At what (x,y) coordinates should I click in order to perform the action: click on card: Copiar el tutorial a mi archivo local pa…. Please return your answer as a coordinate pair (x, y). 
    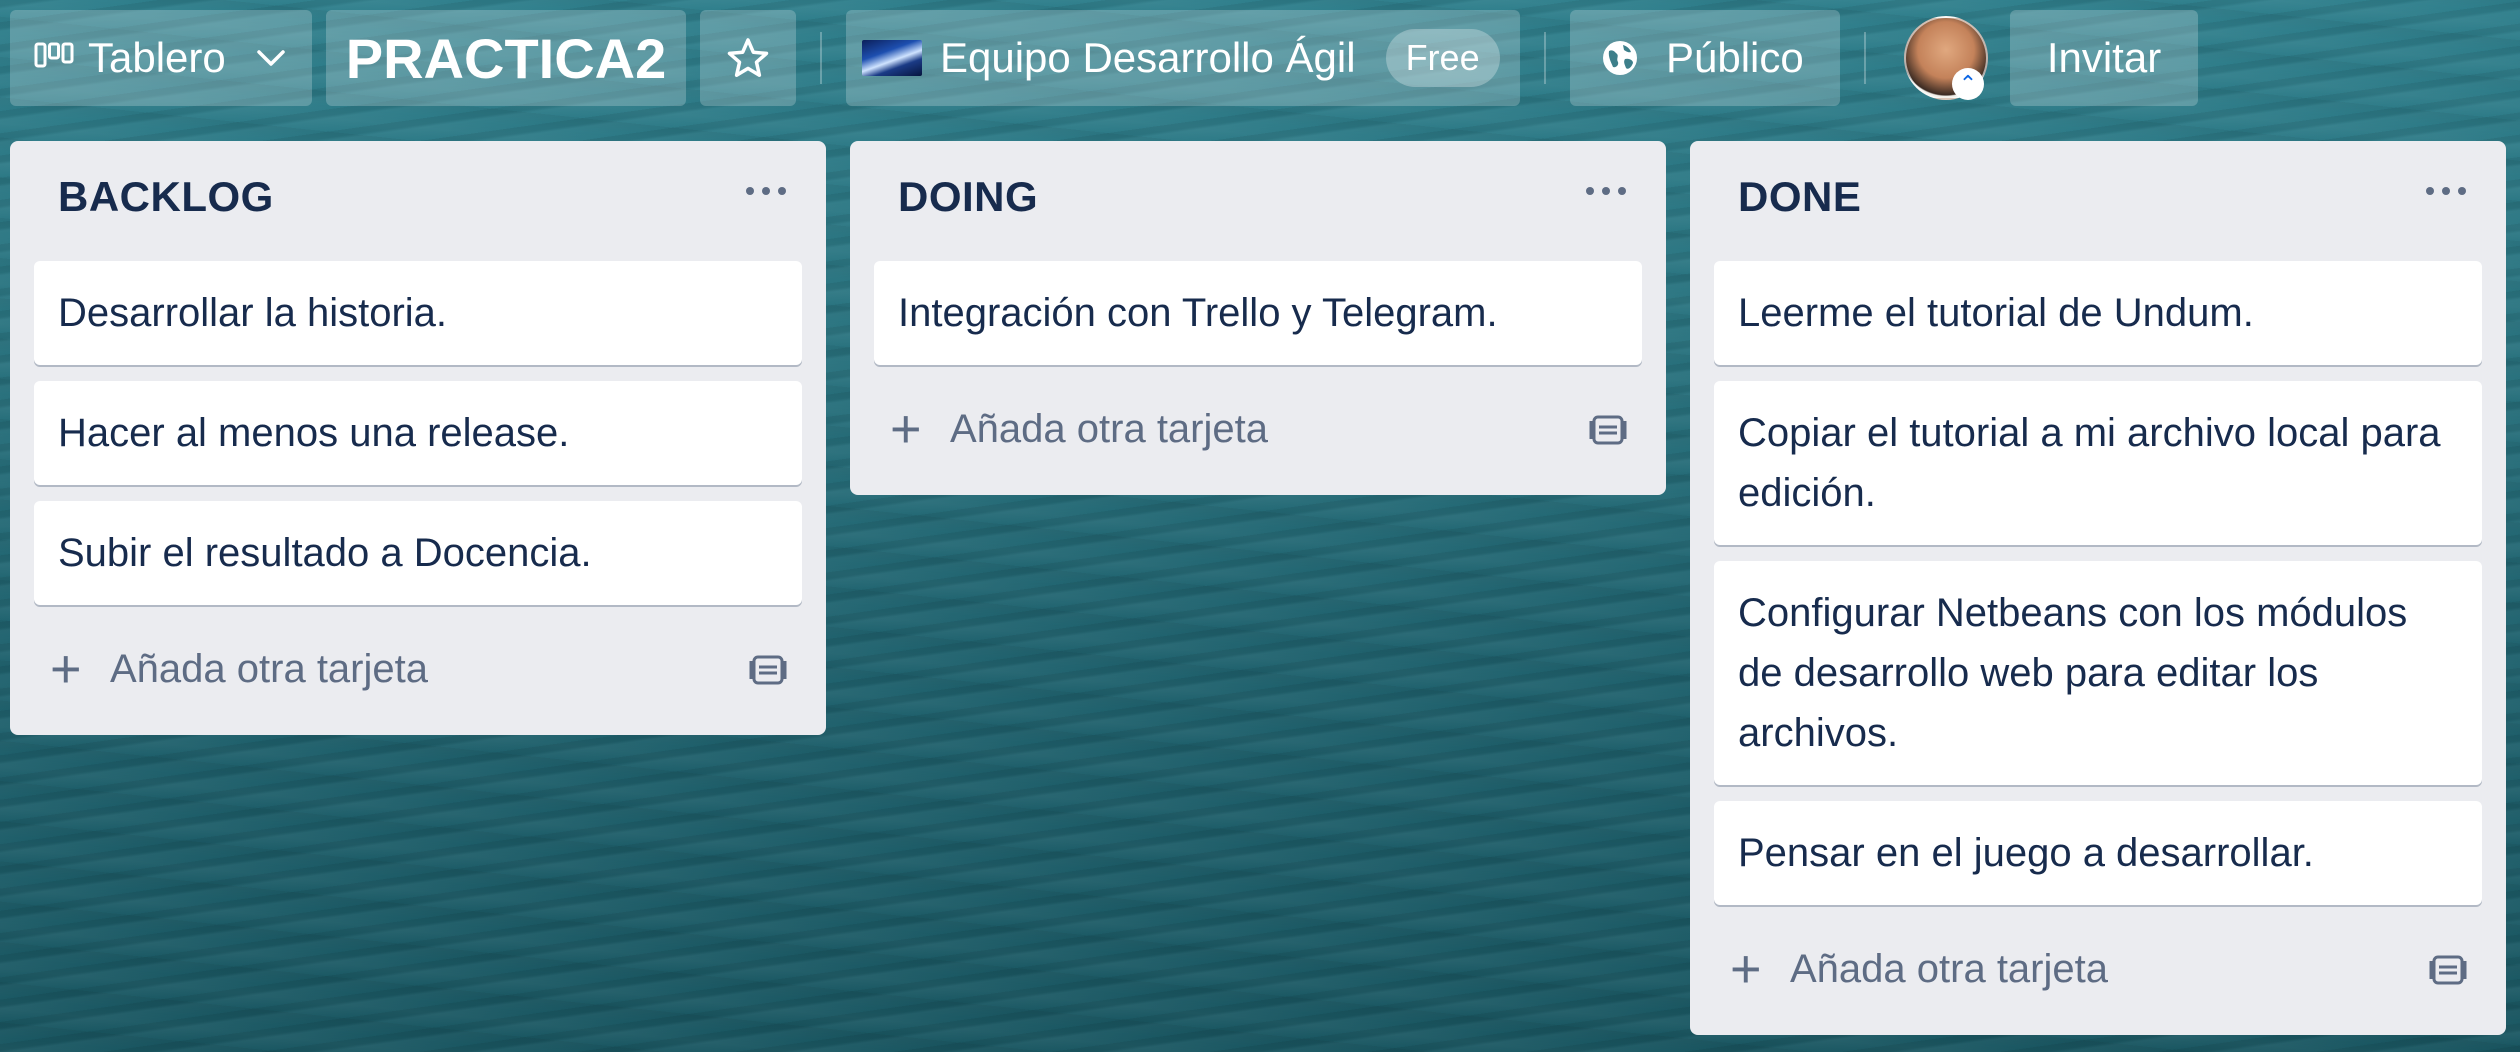
    Looking at the image, I should click on (2098, 463).